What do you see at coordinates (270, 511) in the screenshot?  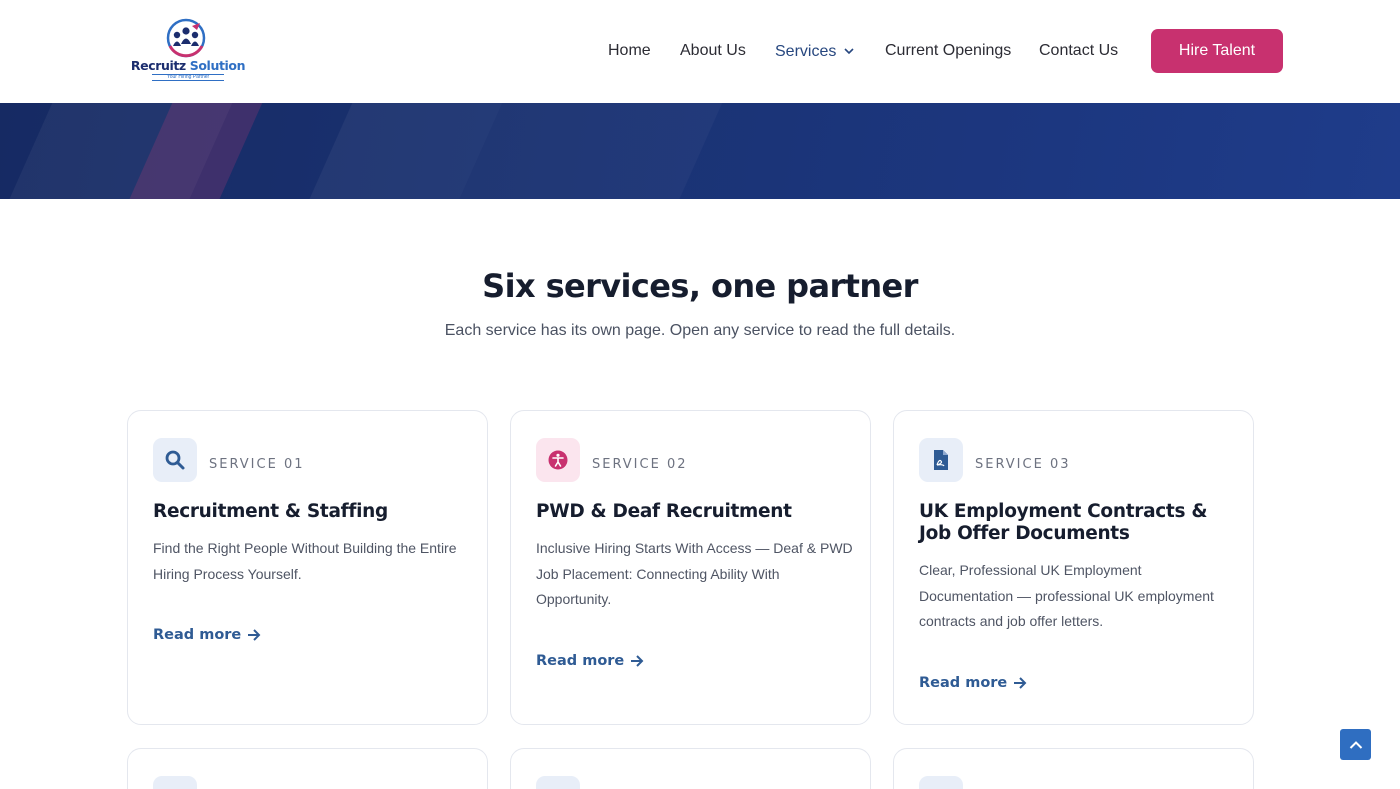 I see `service-title: Recruitment & Staffing` at bounding box center [270, 511].